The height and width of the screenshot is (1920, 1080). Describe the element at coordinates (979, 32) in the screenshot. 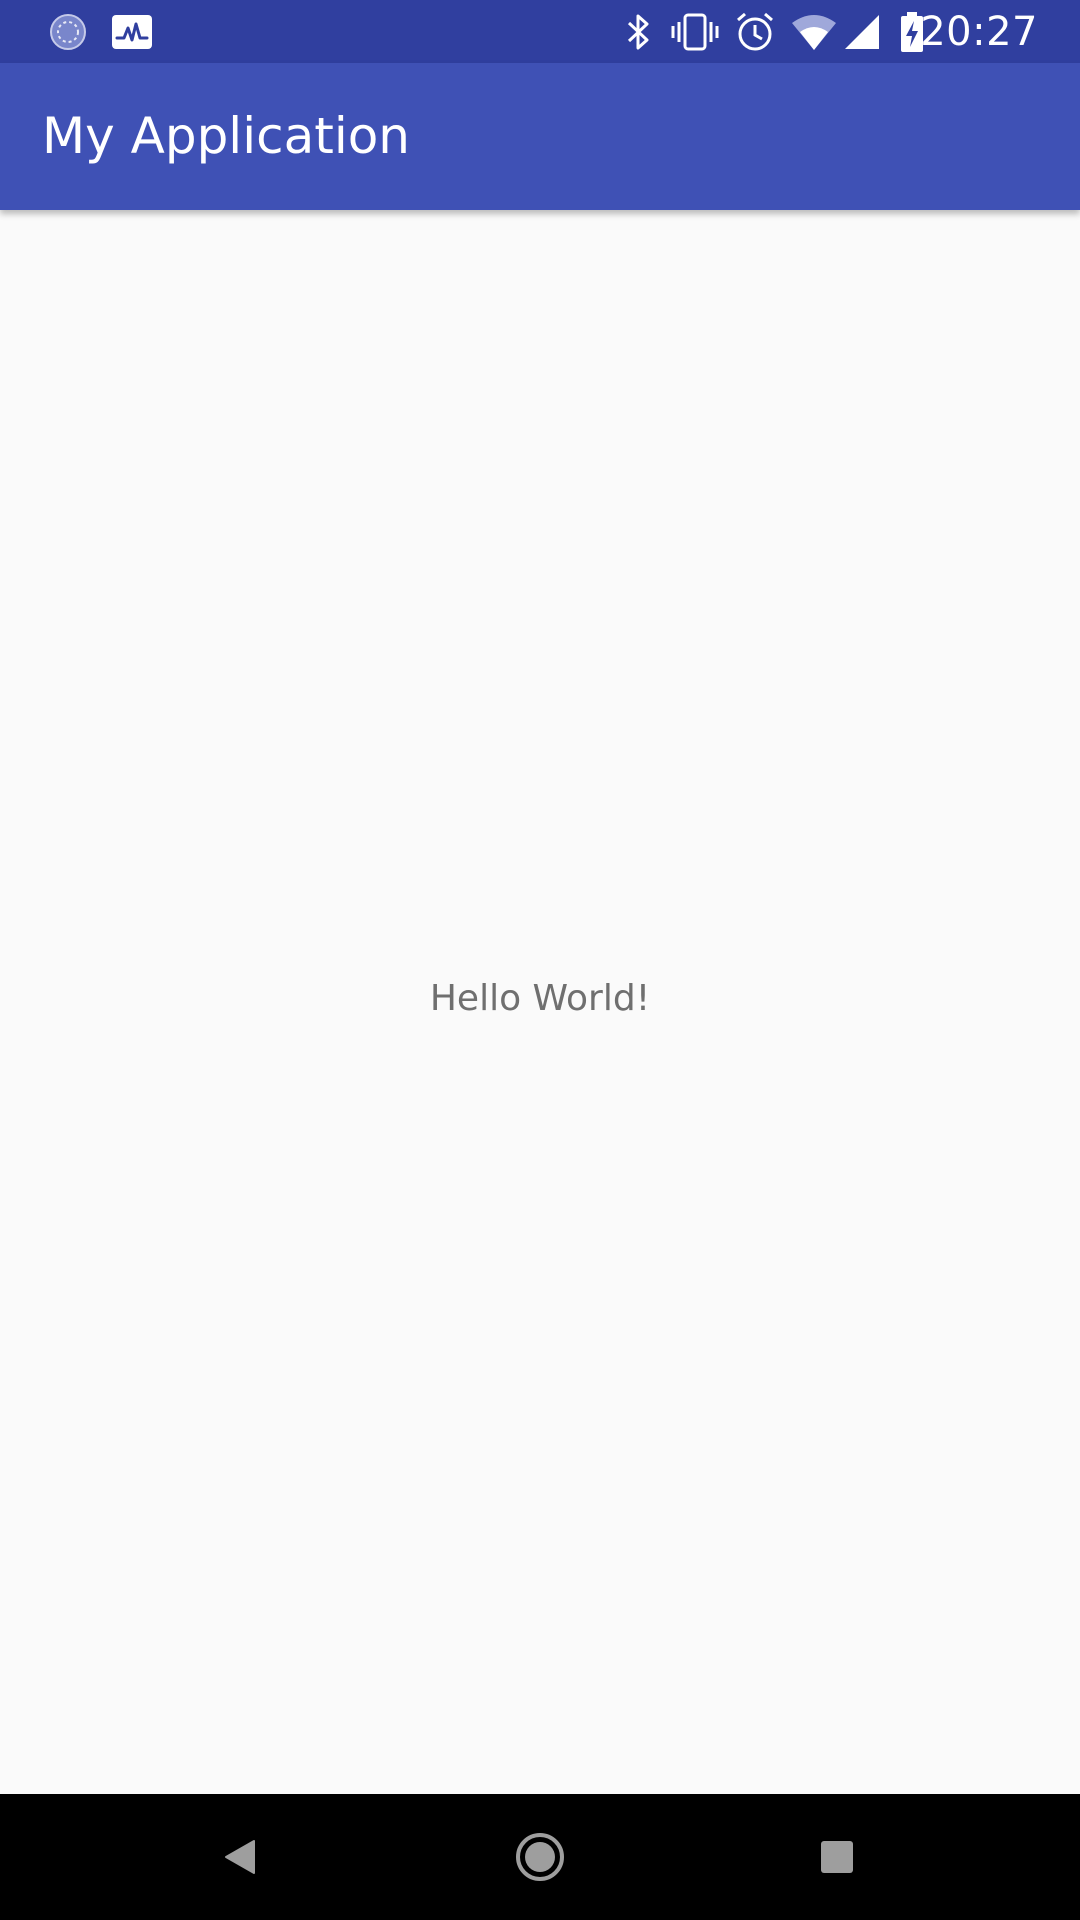

I see `status-time: 20:27` at that location.